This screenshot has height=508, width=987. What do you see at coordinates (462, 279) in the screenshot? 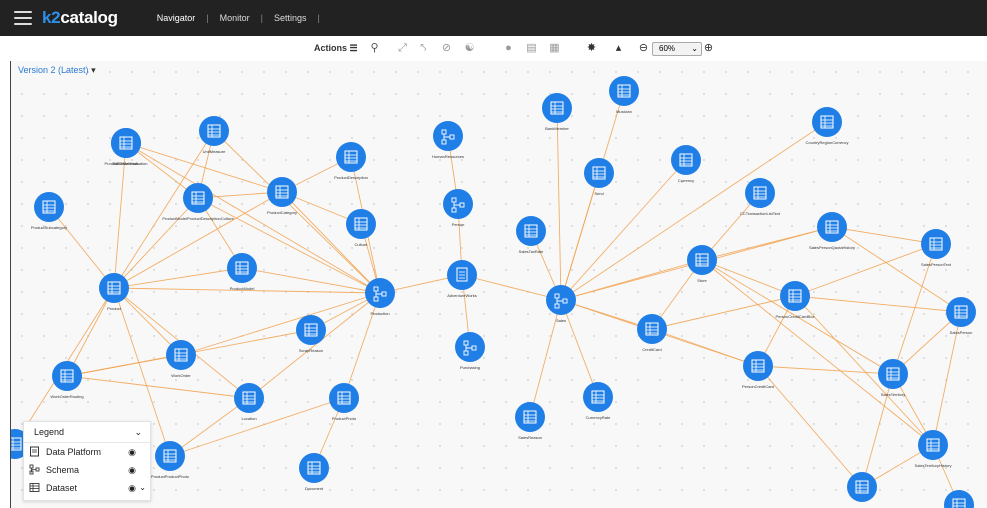
I see `graph-node-adventureworks: AdventureWorks` at bounding box center [462, 279].